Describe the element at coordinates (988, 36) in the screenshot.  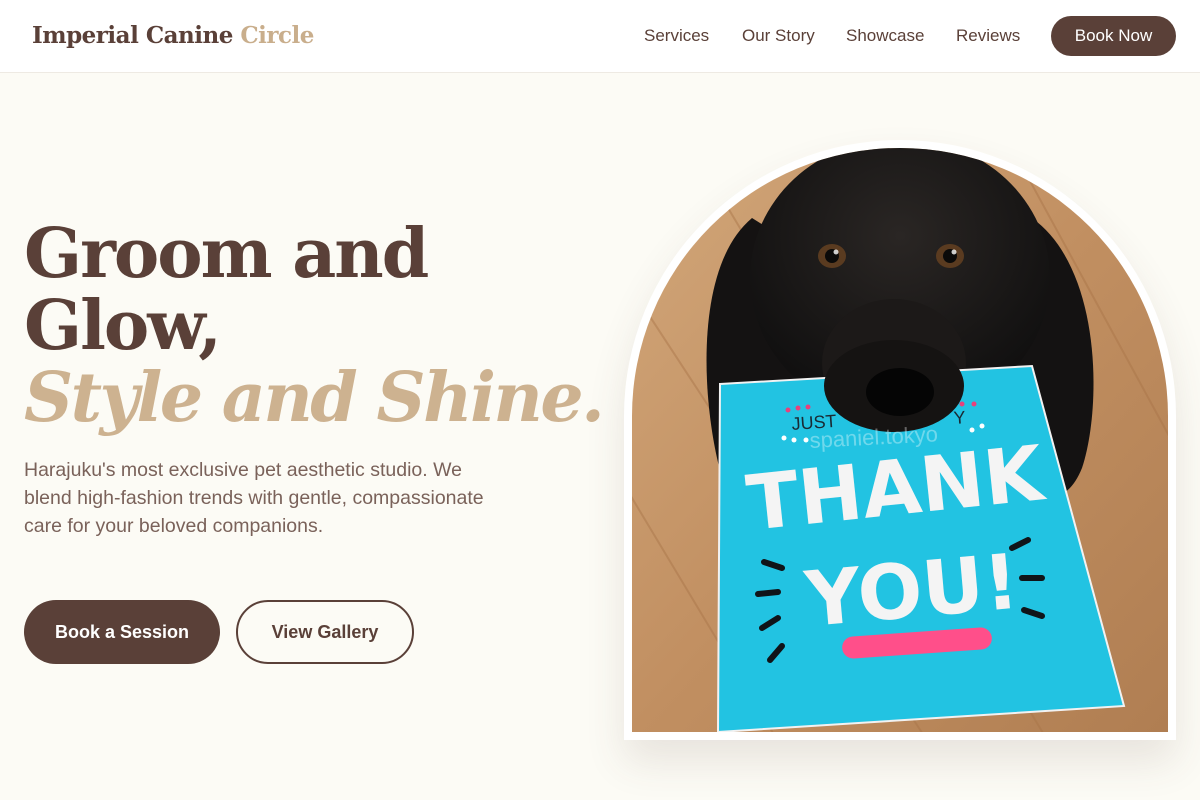
I see `nav-reviews: Reviews` at that location.